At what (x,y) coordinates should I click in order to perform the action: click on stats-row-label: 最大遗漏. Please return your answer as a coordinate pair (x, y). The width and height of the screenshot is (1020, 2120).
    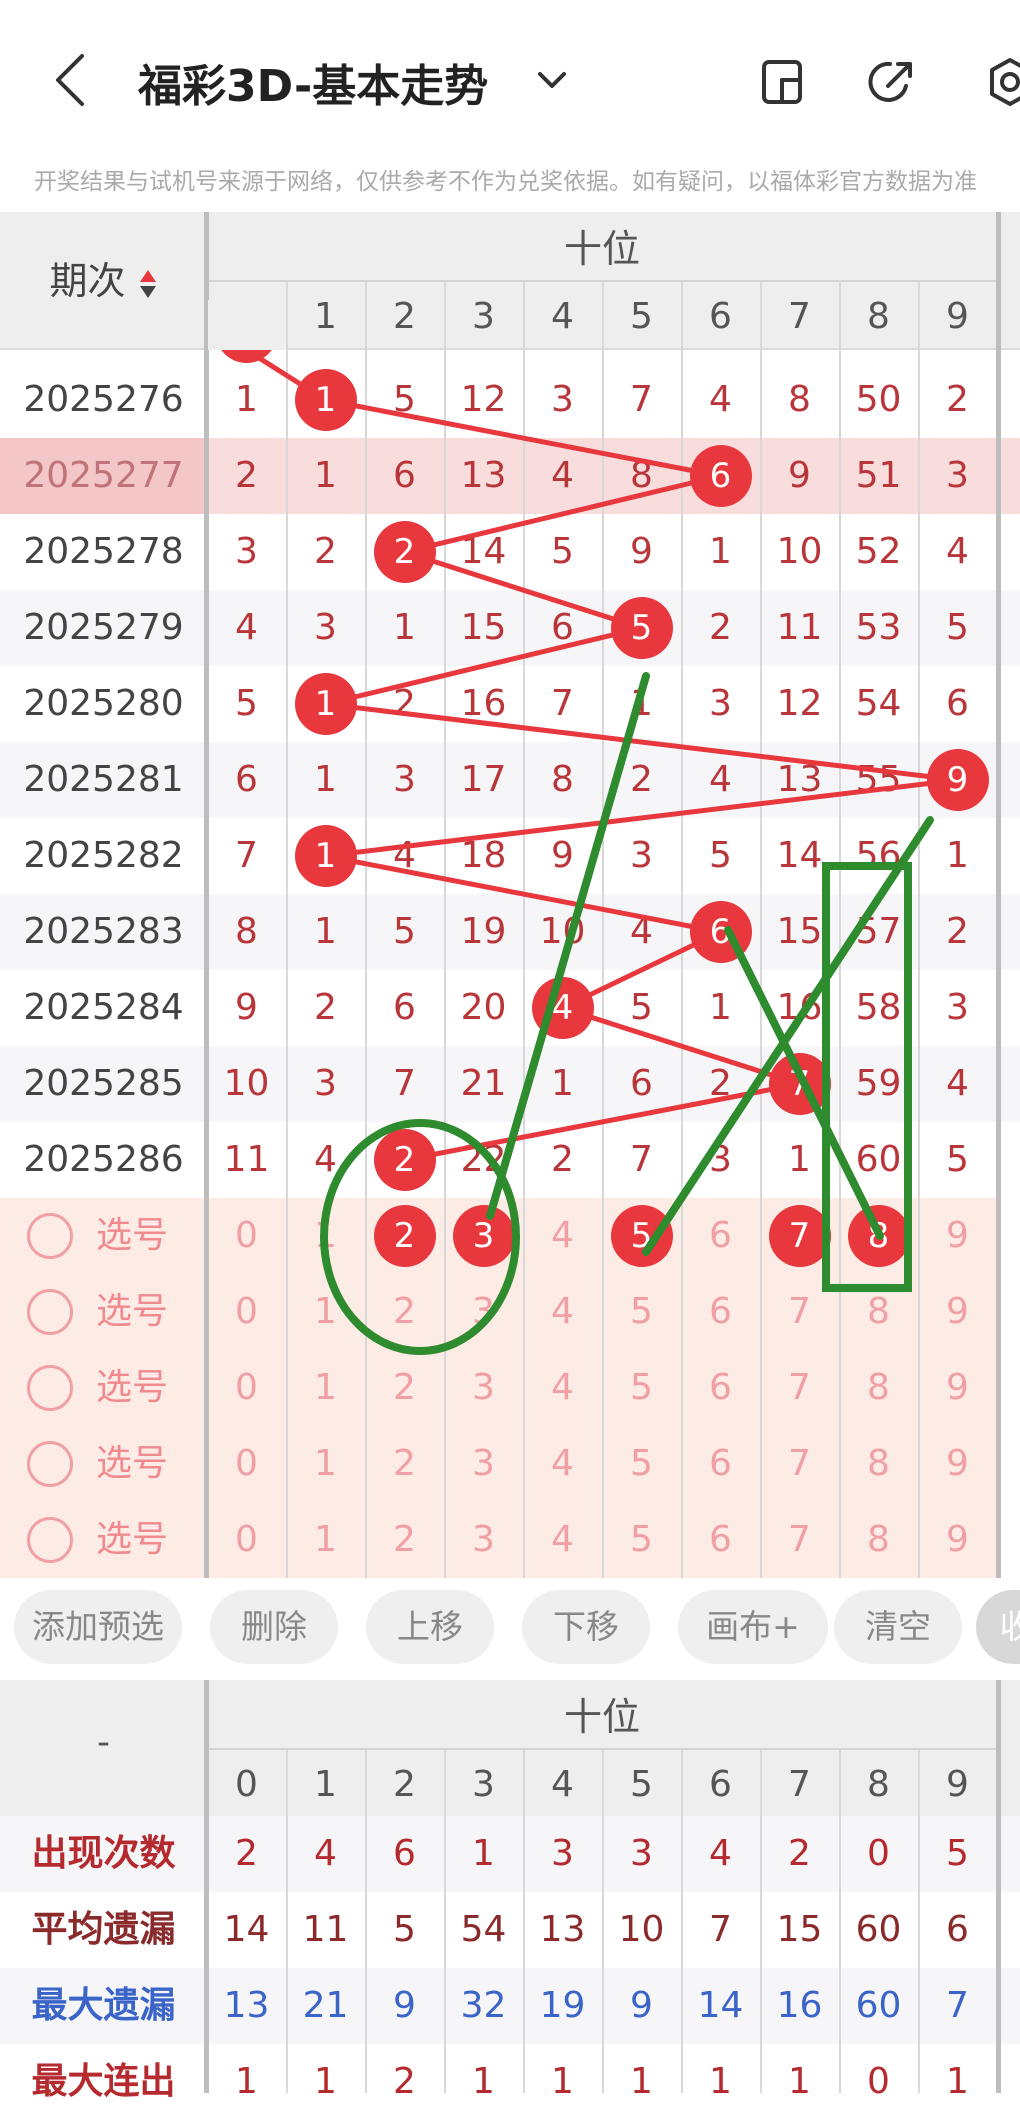
    Looking at the image, I should click on (103, 2005).